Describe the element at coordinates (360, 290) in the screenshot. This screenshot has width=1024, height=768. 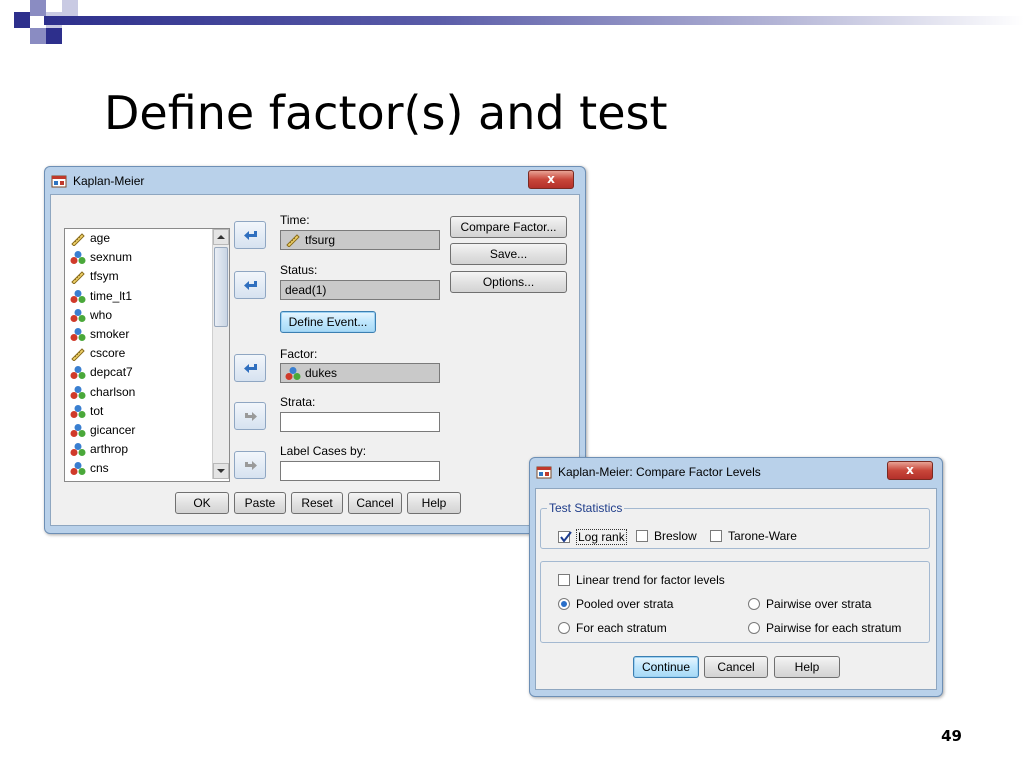
I see `status-field: dead(1)` at that location.